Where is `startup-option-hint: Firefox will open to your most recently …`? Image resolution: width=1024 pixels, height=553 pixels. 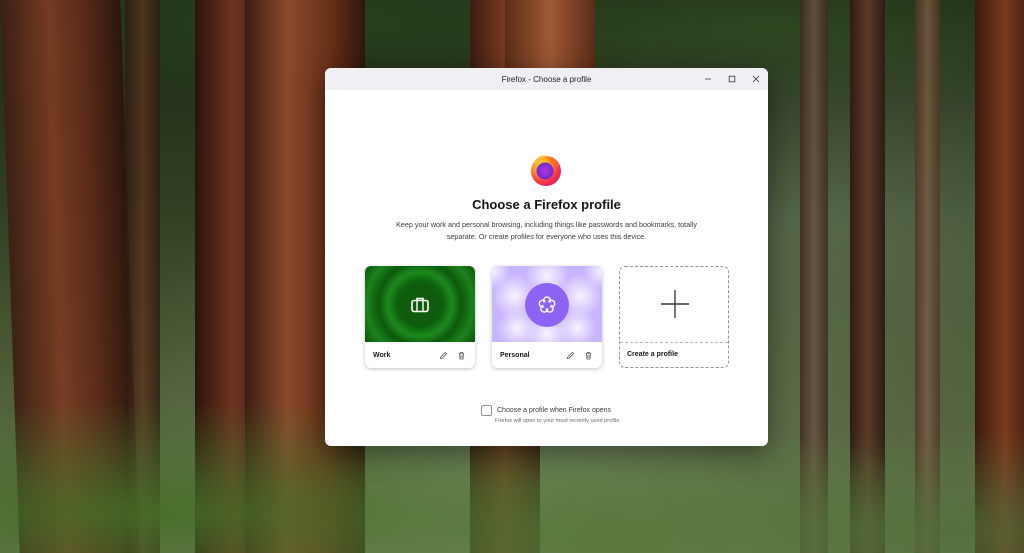
startup-option-hint: Firefox will open to your most recently … is located at coordinates (558, 421).